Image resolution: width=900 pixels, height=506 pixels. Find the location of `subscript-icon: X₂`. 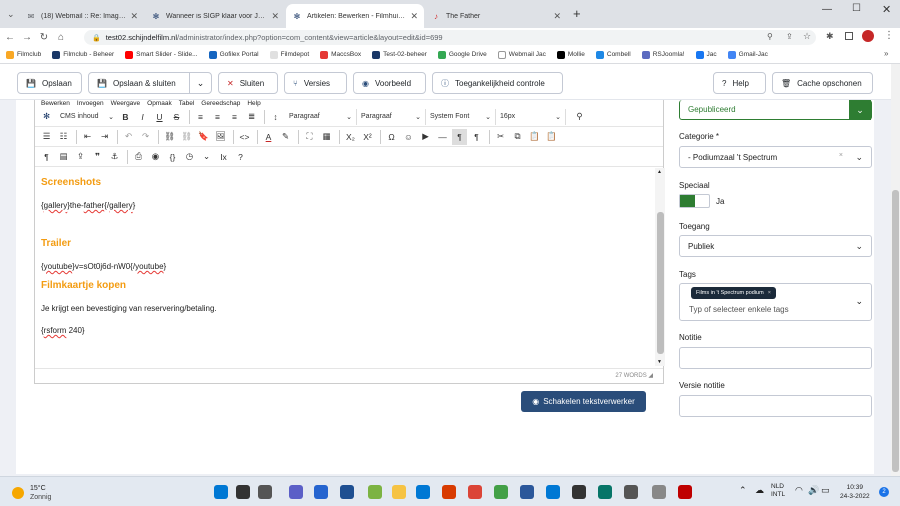

subscript-icon: X₂ is located at coordinates (350, 137).